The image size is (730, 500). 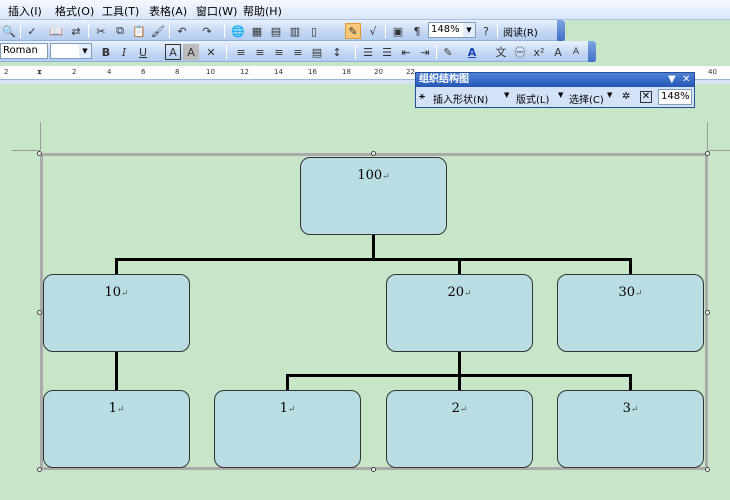 What do you see at coordinates (182, 31) in the screenshot?
I see `undo-icon: ↶` at bounding box center [182, 31].